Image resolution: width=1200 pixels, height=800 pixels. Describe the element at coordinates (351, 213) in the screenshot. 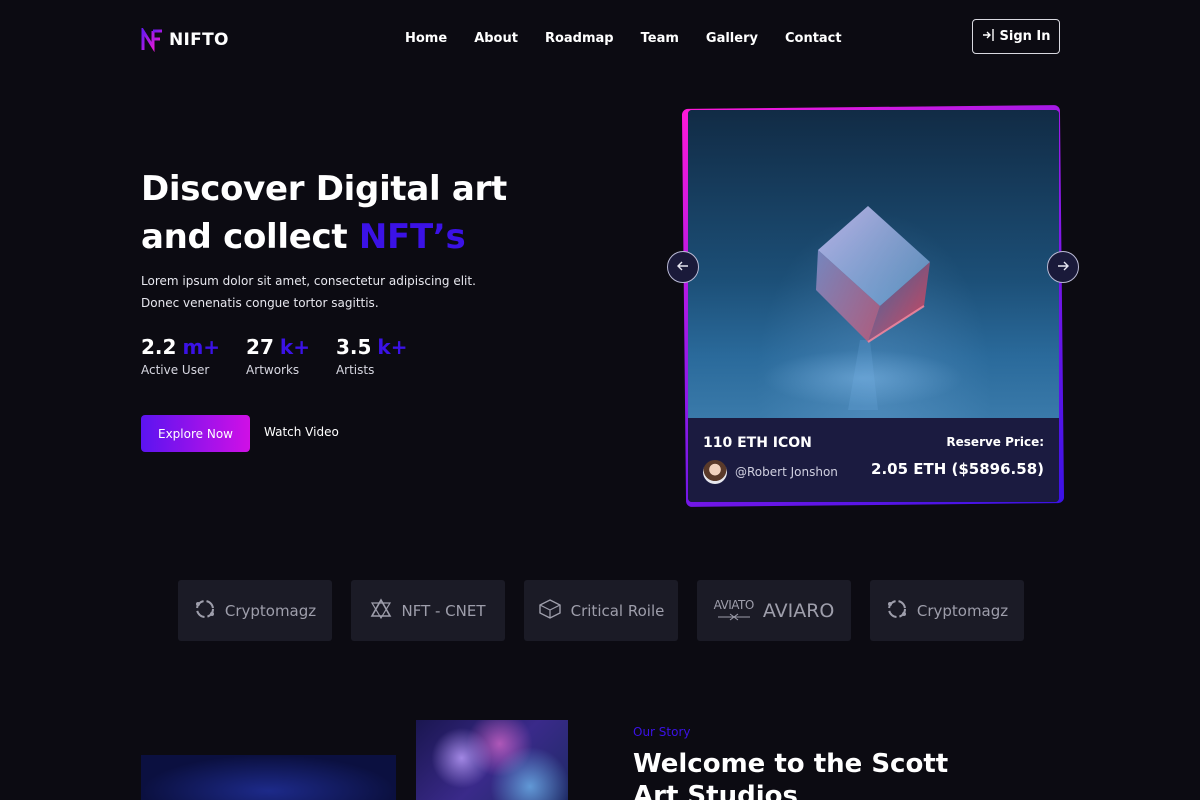

I see `hero-title: Discover Digital art and collect NFT’s` at that location.